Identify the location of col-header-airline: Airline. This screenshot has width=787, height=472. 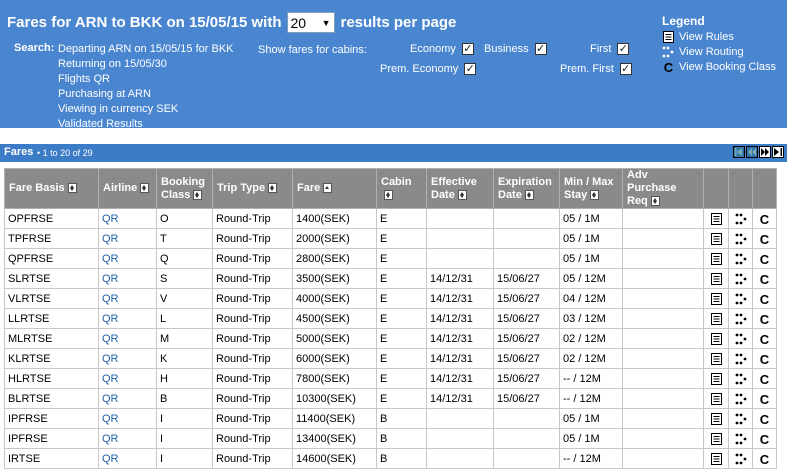
(127, 188).